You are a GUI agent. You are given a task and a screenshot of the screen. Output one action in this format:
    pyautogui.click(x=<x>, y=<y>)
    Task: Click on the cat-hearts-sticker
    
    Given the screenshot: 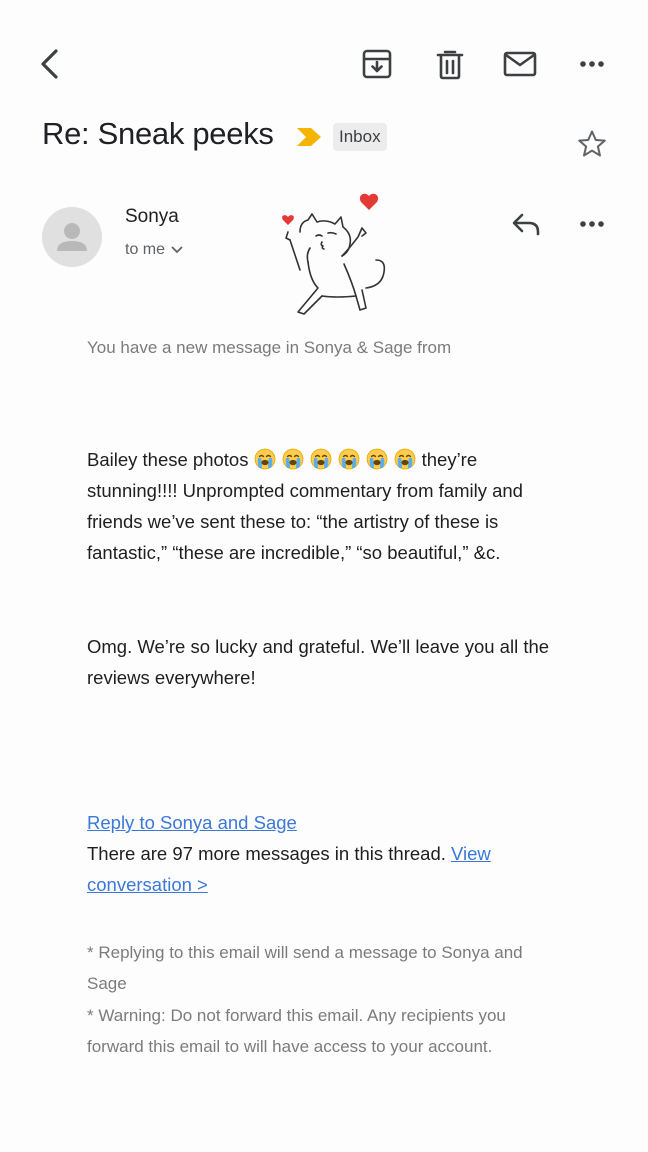 What is the action you would take?
    pyautogui.click(x=332, y=258)
    